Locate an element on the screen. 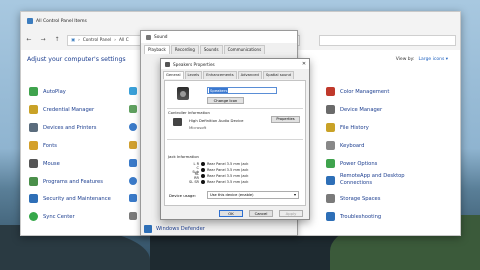 The image size is (480, 270). tab-levels: Levels is located at coordinates (193, 75).